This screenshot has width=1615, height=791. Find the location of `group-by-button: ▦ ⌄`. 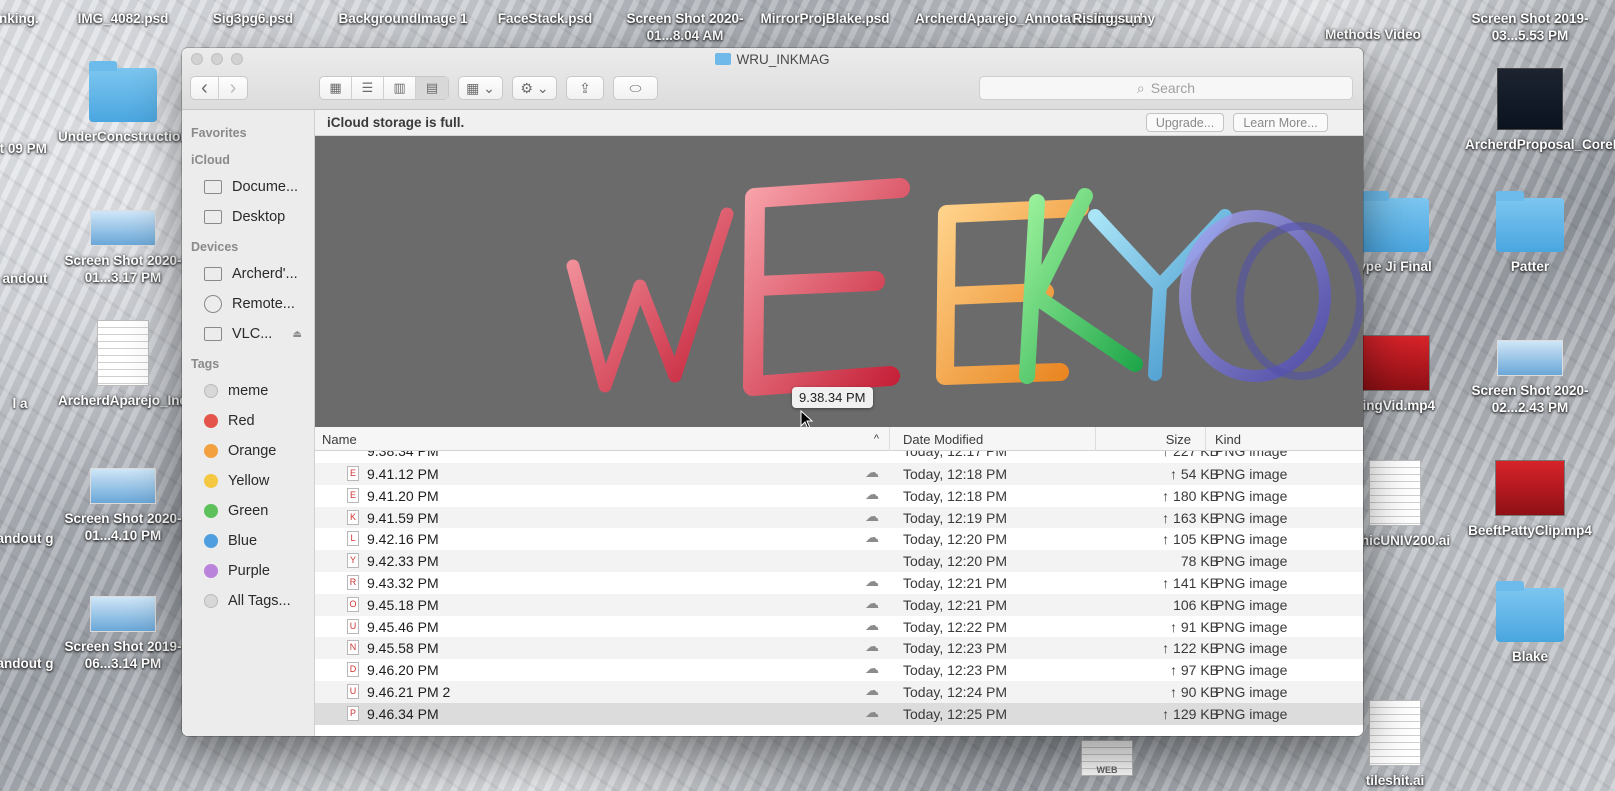

group-by-button: ▦ ⌄ is located at coordinates (480, 88).